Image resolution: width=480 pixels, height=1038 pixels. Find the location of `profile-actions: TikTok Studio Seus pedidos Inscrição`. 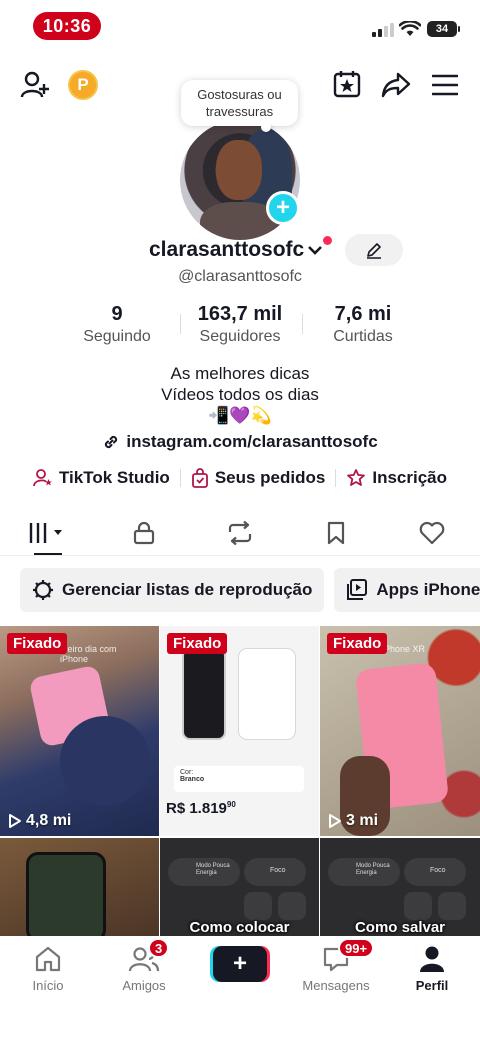

profile-actions: TikTok Studio Seus pedidos Inscrição is located at coordinates (240, 478).